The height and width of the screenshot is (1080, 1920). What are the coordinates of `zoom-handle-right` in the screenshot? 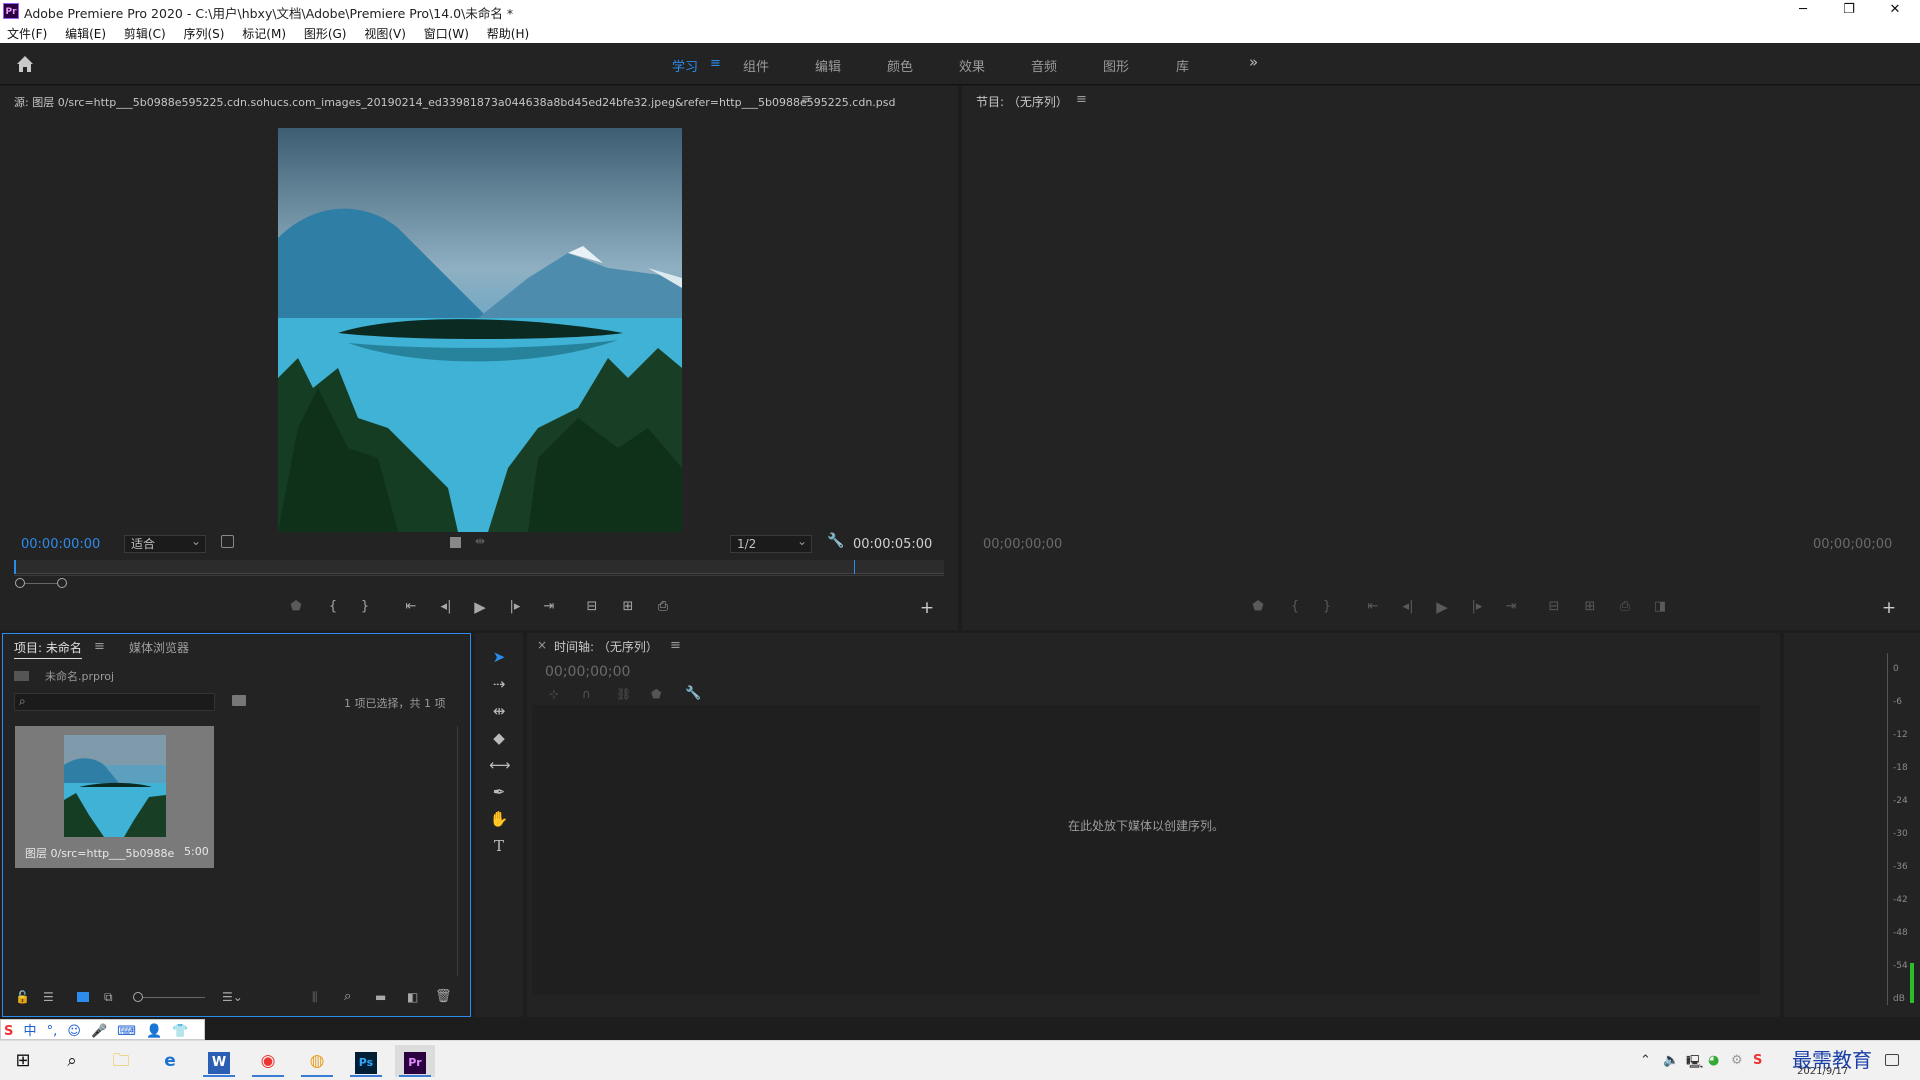 It's located at (62, 583).